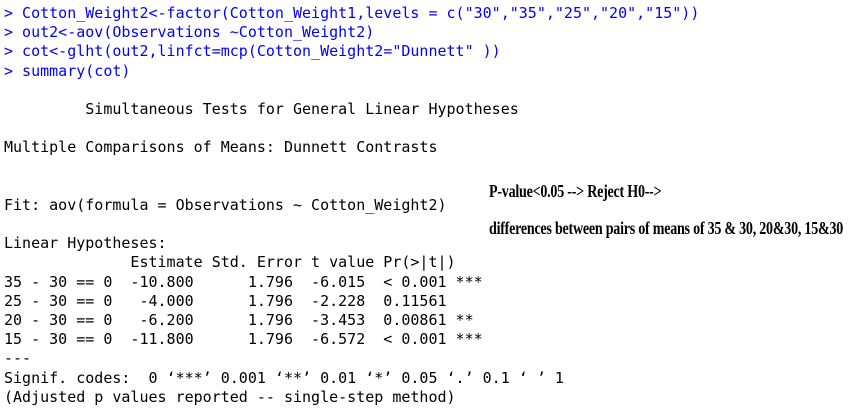 The width and height of the screenshot is (866, 416). What do you see at coordinates (575, 191) in the screenshot?
I see `annotation-pvalue: P-value<0.05 --> Reject H0-->` at bounding box center [575, 191].